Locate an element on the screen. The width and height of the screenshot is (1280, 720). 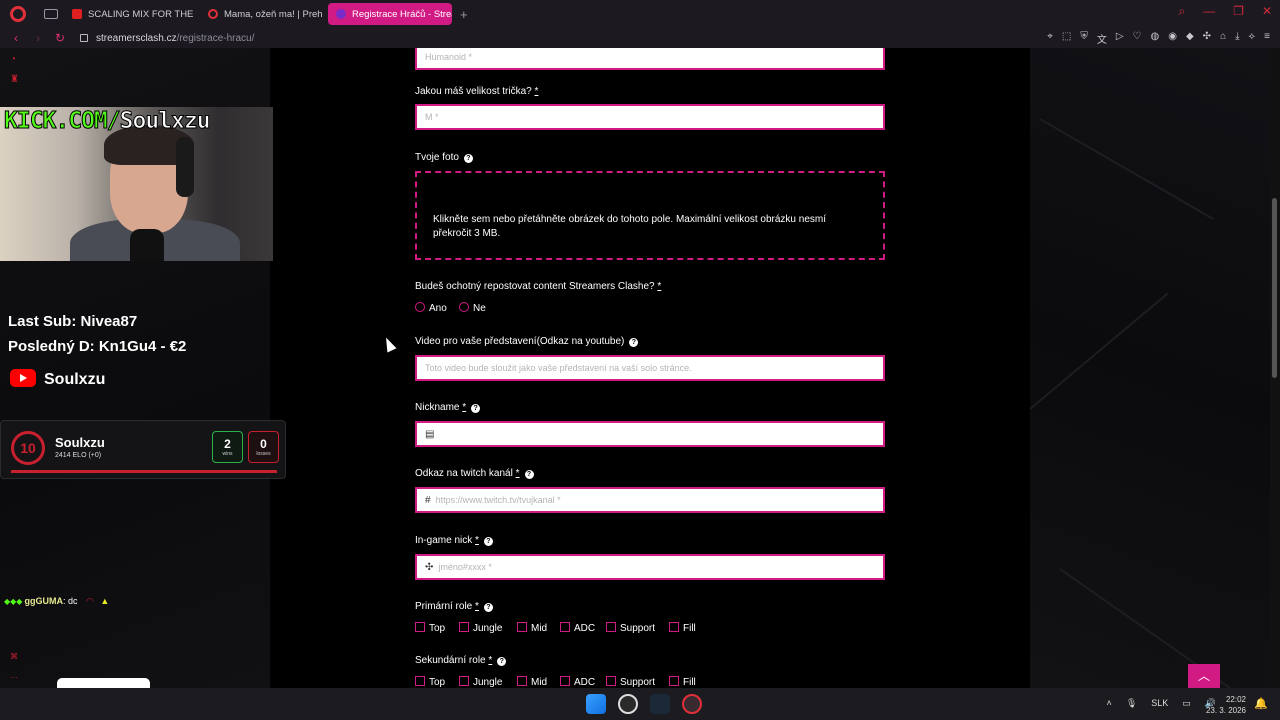
microphone is located at coordinates (147, 245).